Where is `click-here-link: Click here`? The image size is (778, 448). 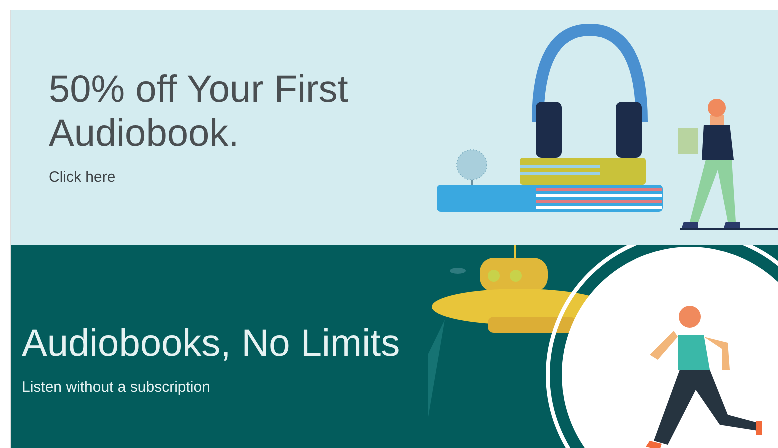
click-here-link: Click here is located at coordinates (82, 177).